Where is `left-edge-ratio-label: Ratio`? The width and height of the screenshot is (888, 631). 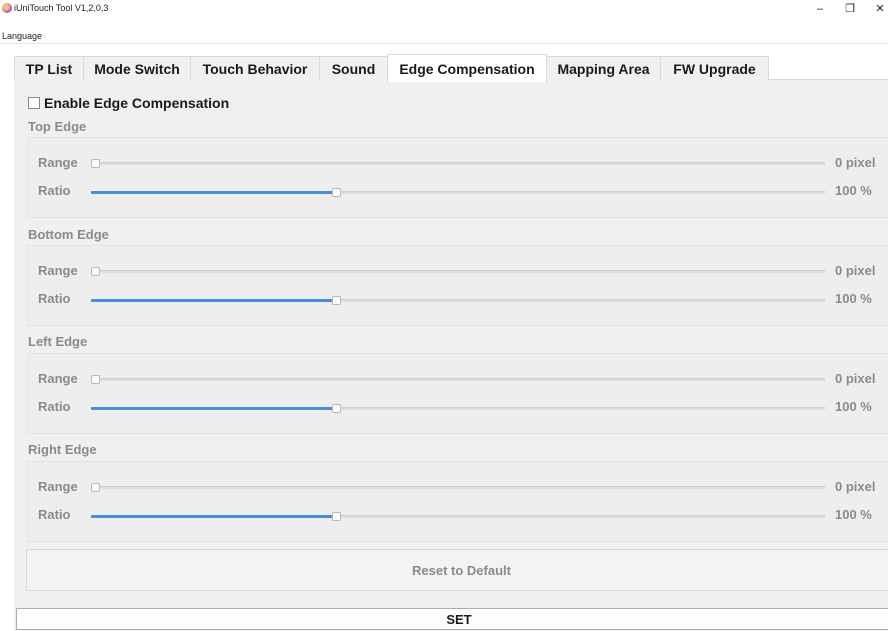 left-edge-ratio-label: Ratio is located at coordinates (54, 406).